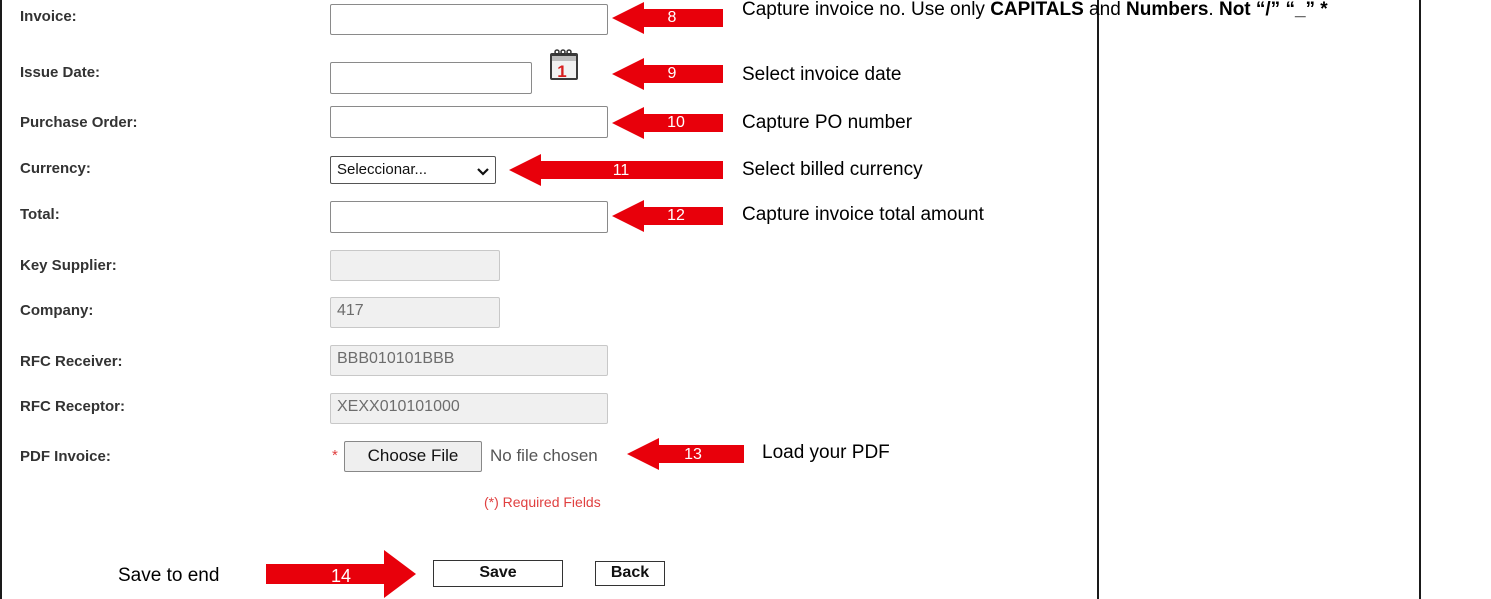  Describe the element at coordinates (341, 576) in the screenshot. I see `step-14-number: 14` at that location.